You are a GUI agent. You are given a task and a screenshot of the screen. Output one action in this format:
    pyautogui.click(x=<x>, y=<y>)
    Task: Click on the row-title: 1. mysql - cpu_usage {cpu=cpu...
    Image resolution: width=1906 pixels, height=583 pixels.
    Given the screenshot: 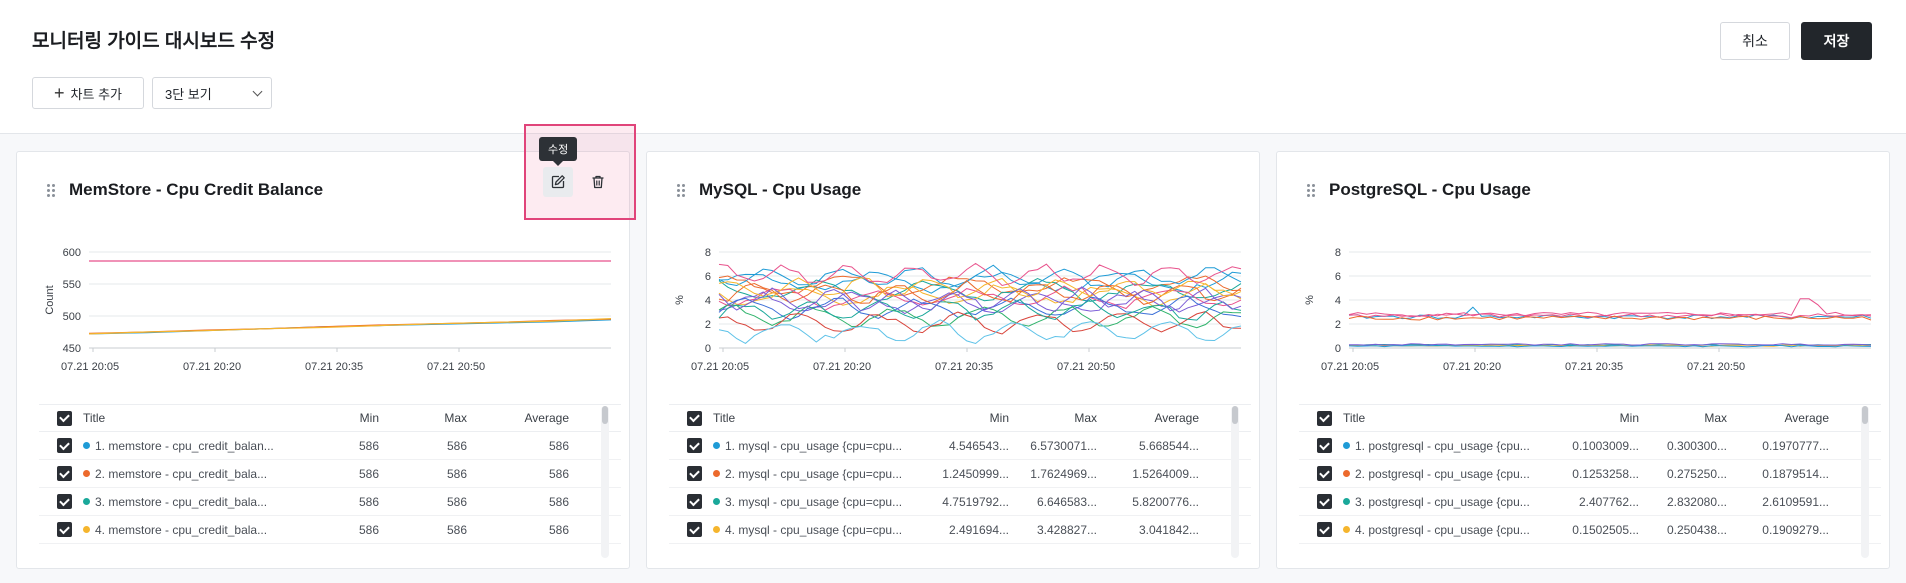 What is the action you would take?
    pyautogui.click(x=814, y=445)
    